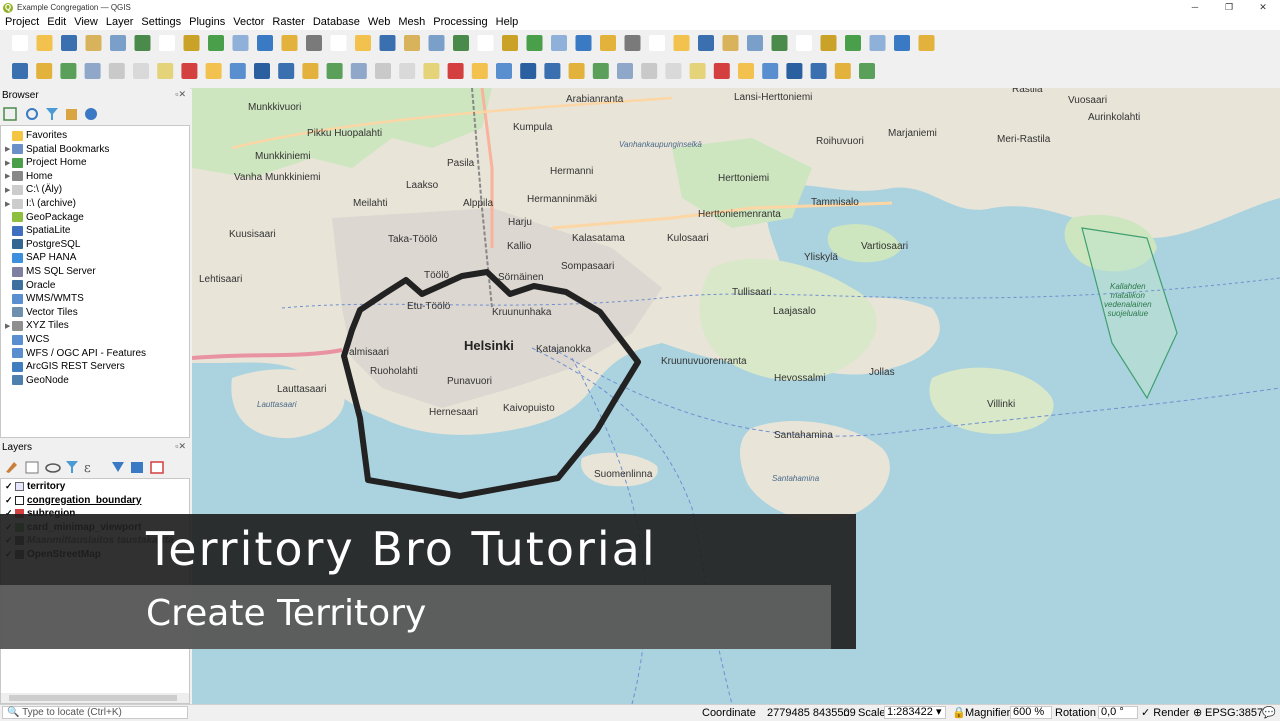 The image size is (1280, 721). What do you see at coordinates (10, 500) in the screenshot?
I see `layer-visibility-checkbox: ✓` at bounding box center [10, 500].